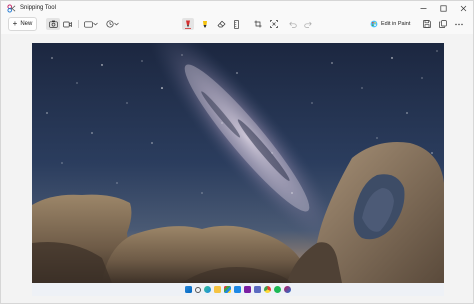 Image resolution: width=474 pixels, height=304 pixels. Describe the element at coordinates (237, 8) in the screenshot. I see `title-bar: Snipping Tool` at that location.